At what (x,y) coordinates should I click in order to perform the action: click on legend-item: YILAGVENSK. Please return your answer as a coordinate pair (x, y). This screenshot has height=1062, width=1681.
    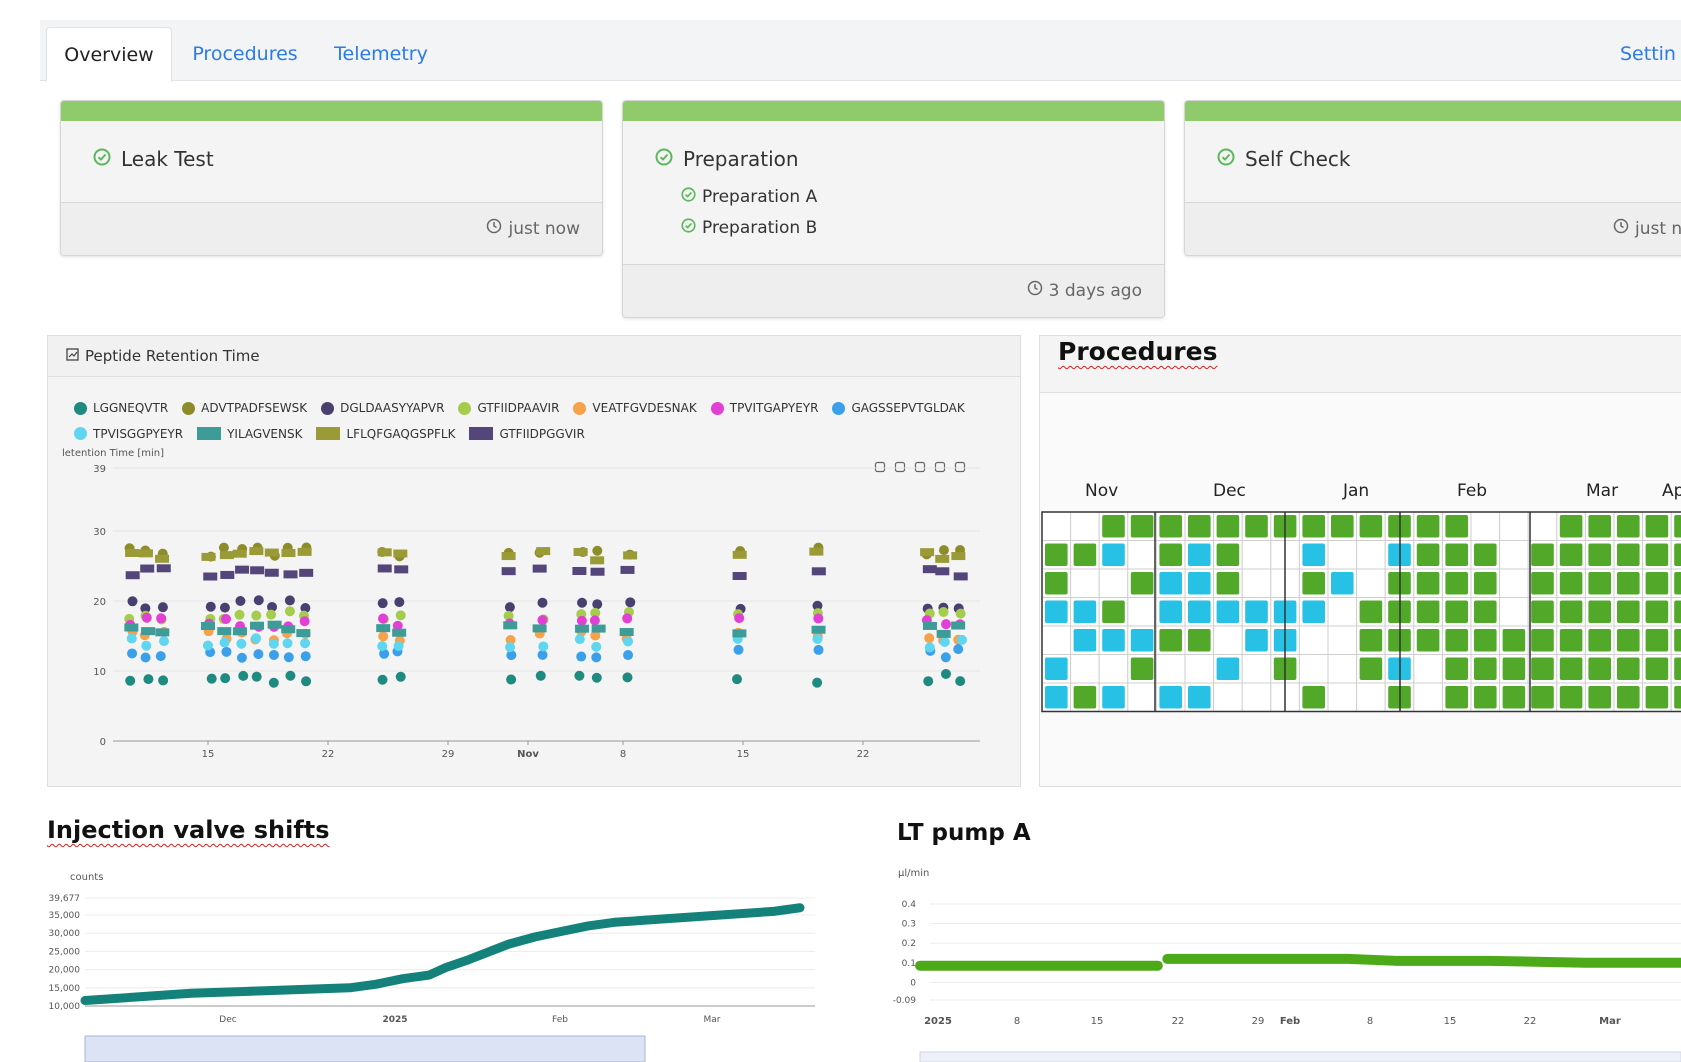
    Looking at the image, I should click on (249, 434).